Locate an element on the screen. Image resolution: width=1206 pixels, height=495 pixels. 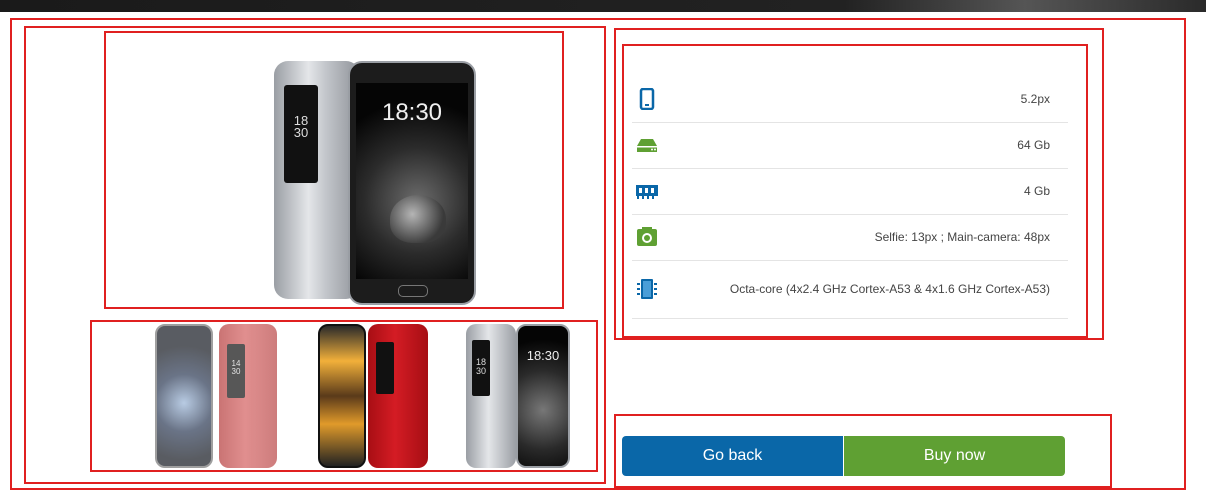
spec-row-screen: 5.2px is located at coordinates (850, 99).